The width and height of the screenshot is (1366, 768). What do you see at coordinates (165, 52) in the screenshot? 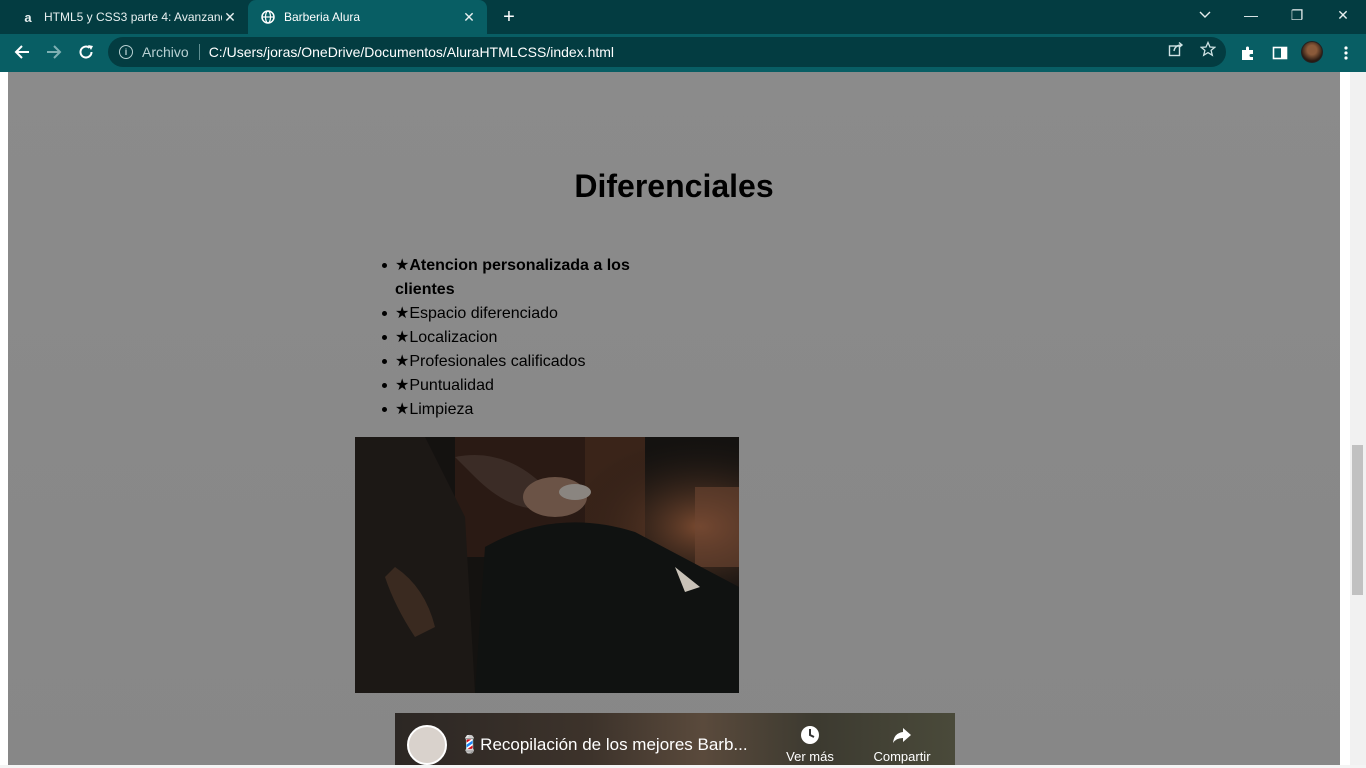
I see `scheme-label: Archivo` at bounding box center [165, 52].